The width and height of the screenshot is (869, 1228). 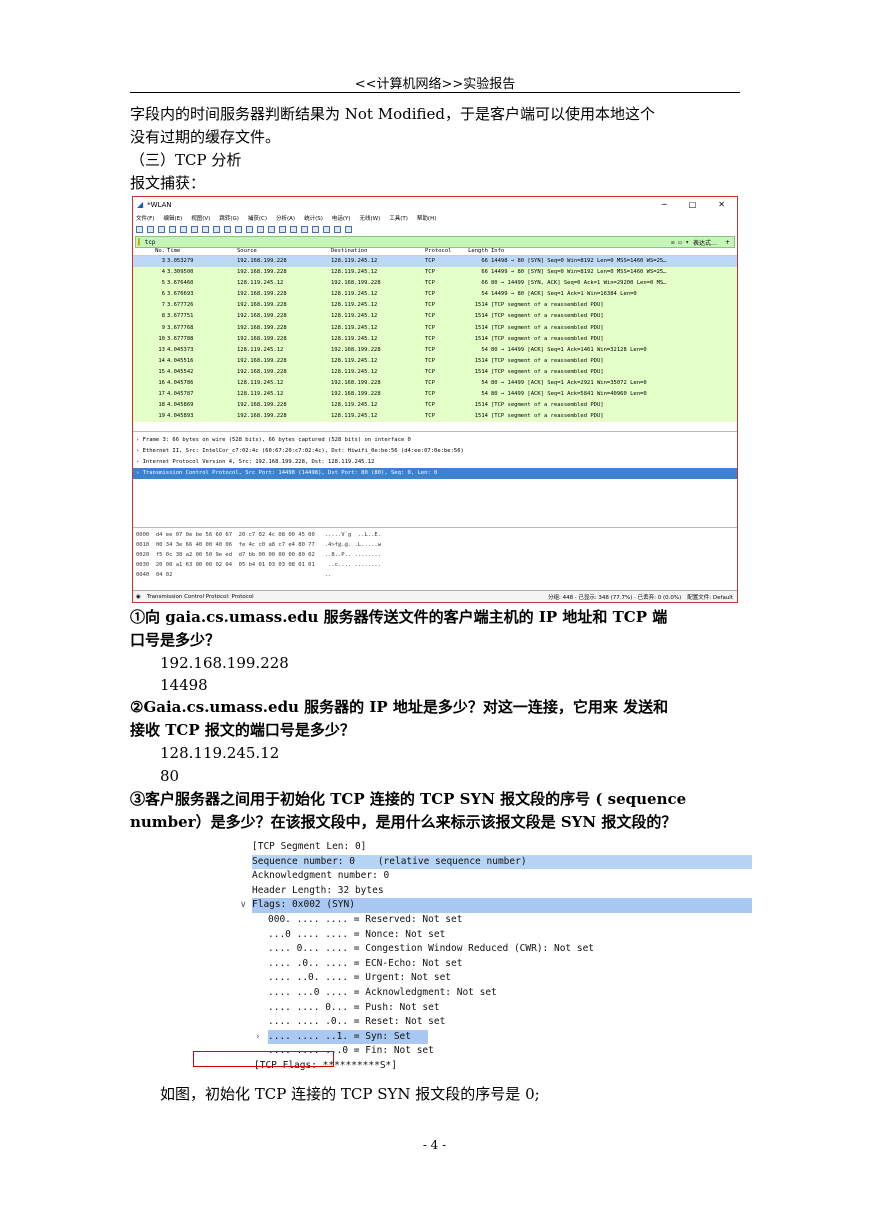 I want to click on column-header: Source, so click(x=284, y=251).